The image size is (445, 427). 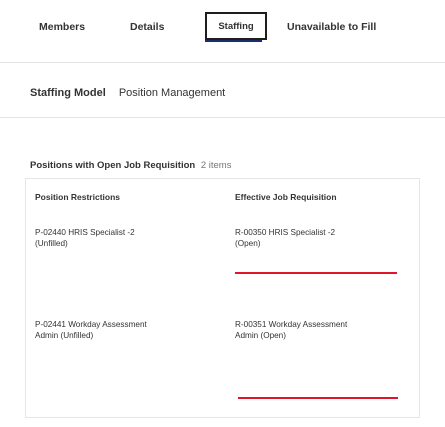 What do you see at coordinates (85, 238) in the screenshot?
I see `position-cell: P-02440 HRIS Specialist -2 (Unfilled)` at bounding box center [85, 238].